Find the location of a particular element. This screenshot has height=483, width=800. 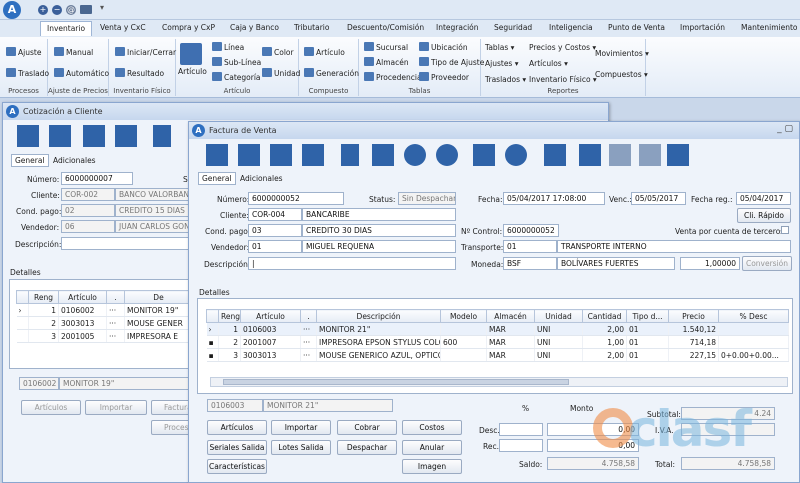

report-ajustes: Ajustes ▾ is located at coordinates (502, 63).